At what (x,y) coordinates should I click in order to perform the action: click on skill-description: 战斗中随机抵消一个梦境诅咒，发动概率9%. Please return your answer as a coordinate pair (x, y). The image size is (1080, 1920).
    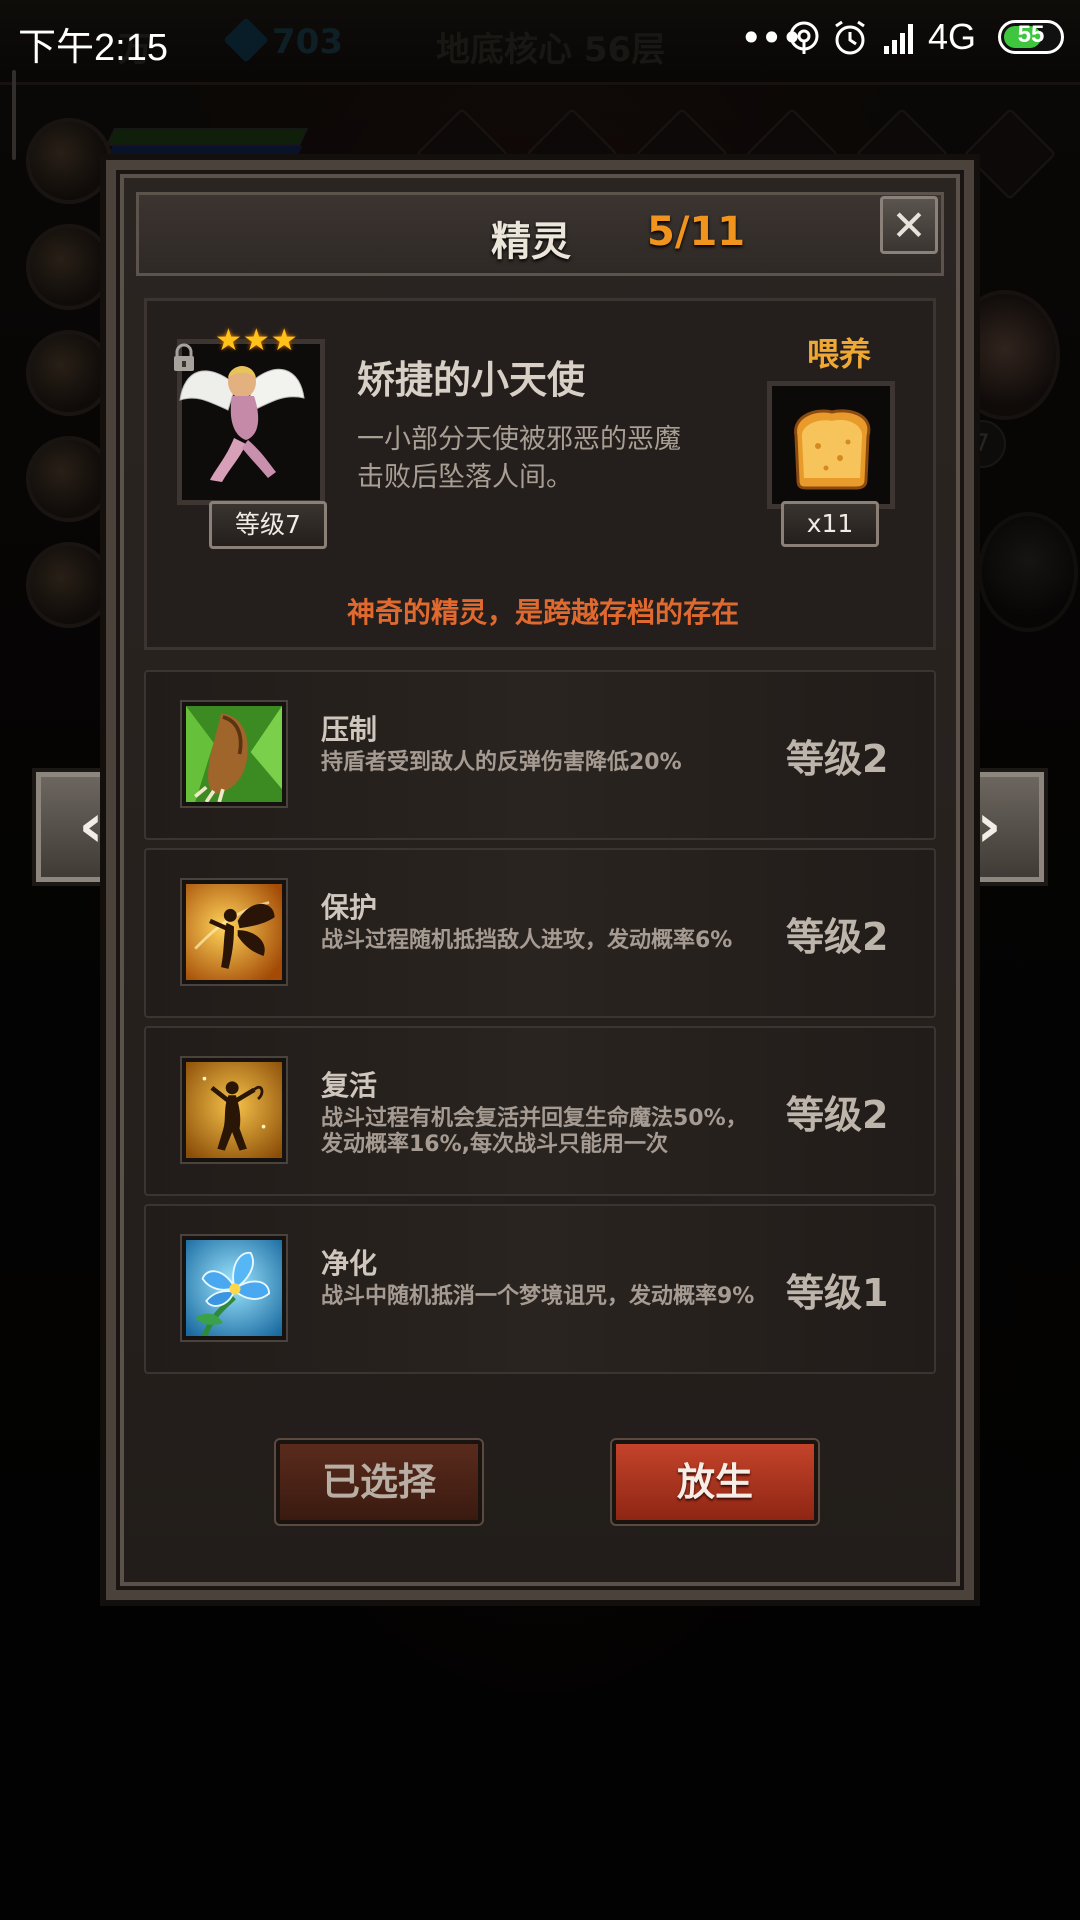
    Looking at the image, I should click on (538, 1296).